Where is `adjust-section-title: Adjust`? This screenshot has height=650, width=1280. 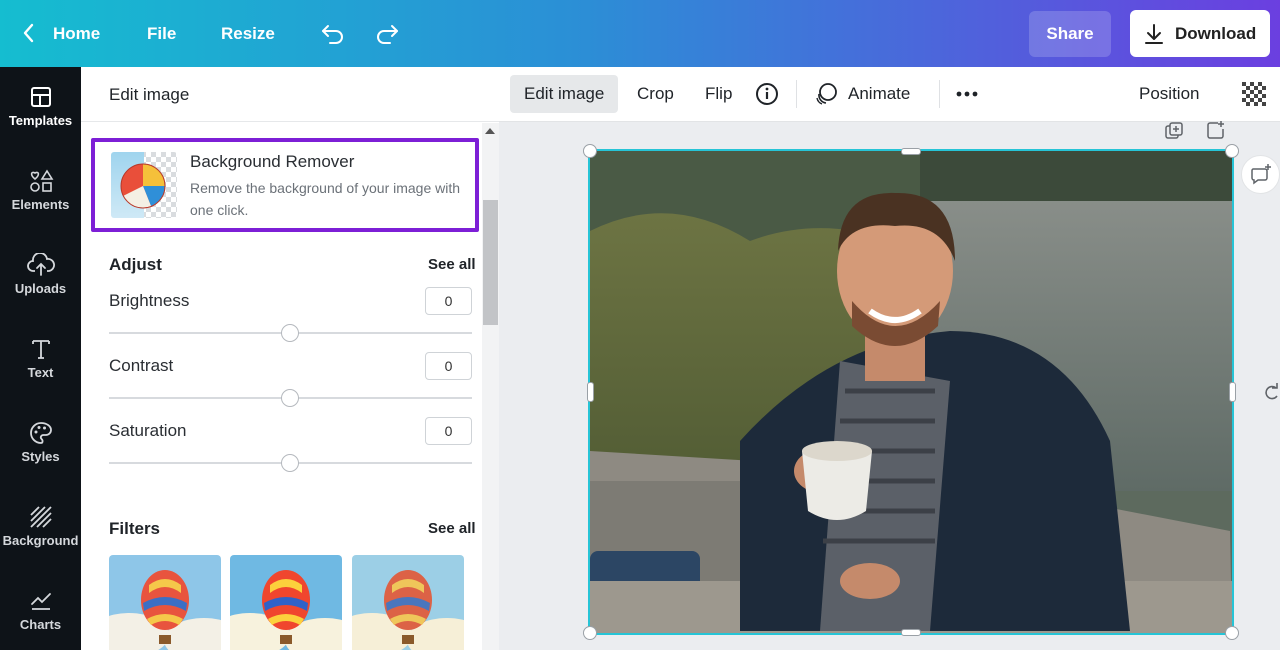
adjust-section-title: Adjust is located at coordinates (135, 264).